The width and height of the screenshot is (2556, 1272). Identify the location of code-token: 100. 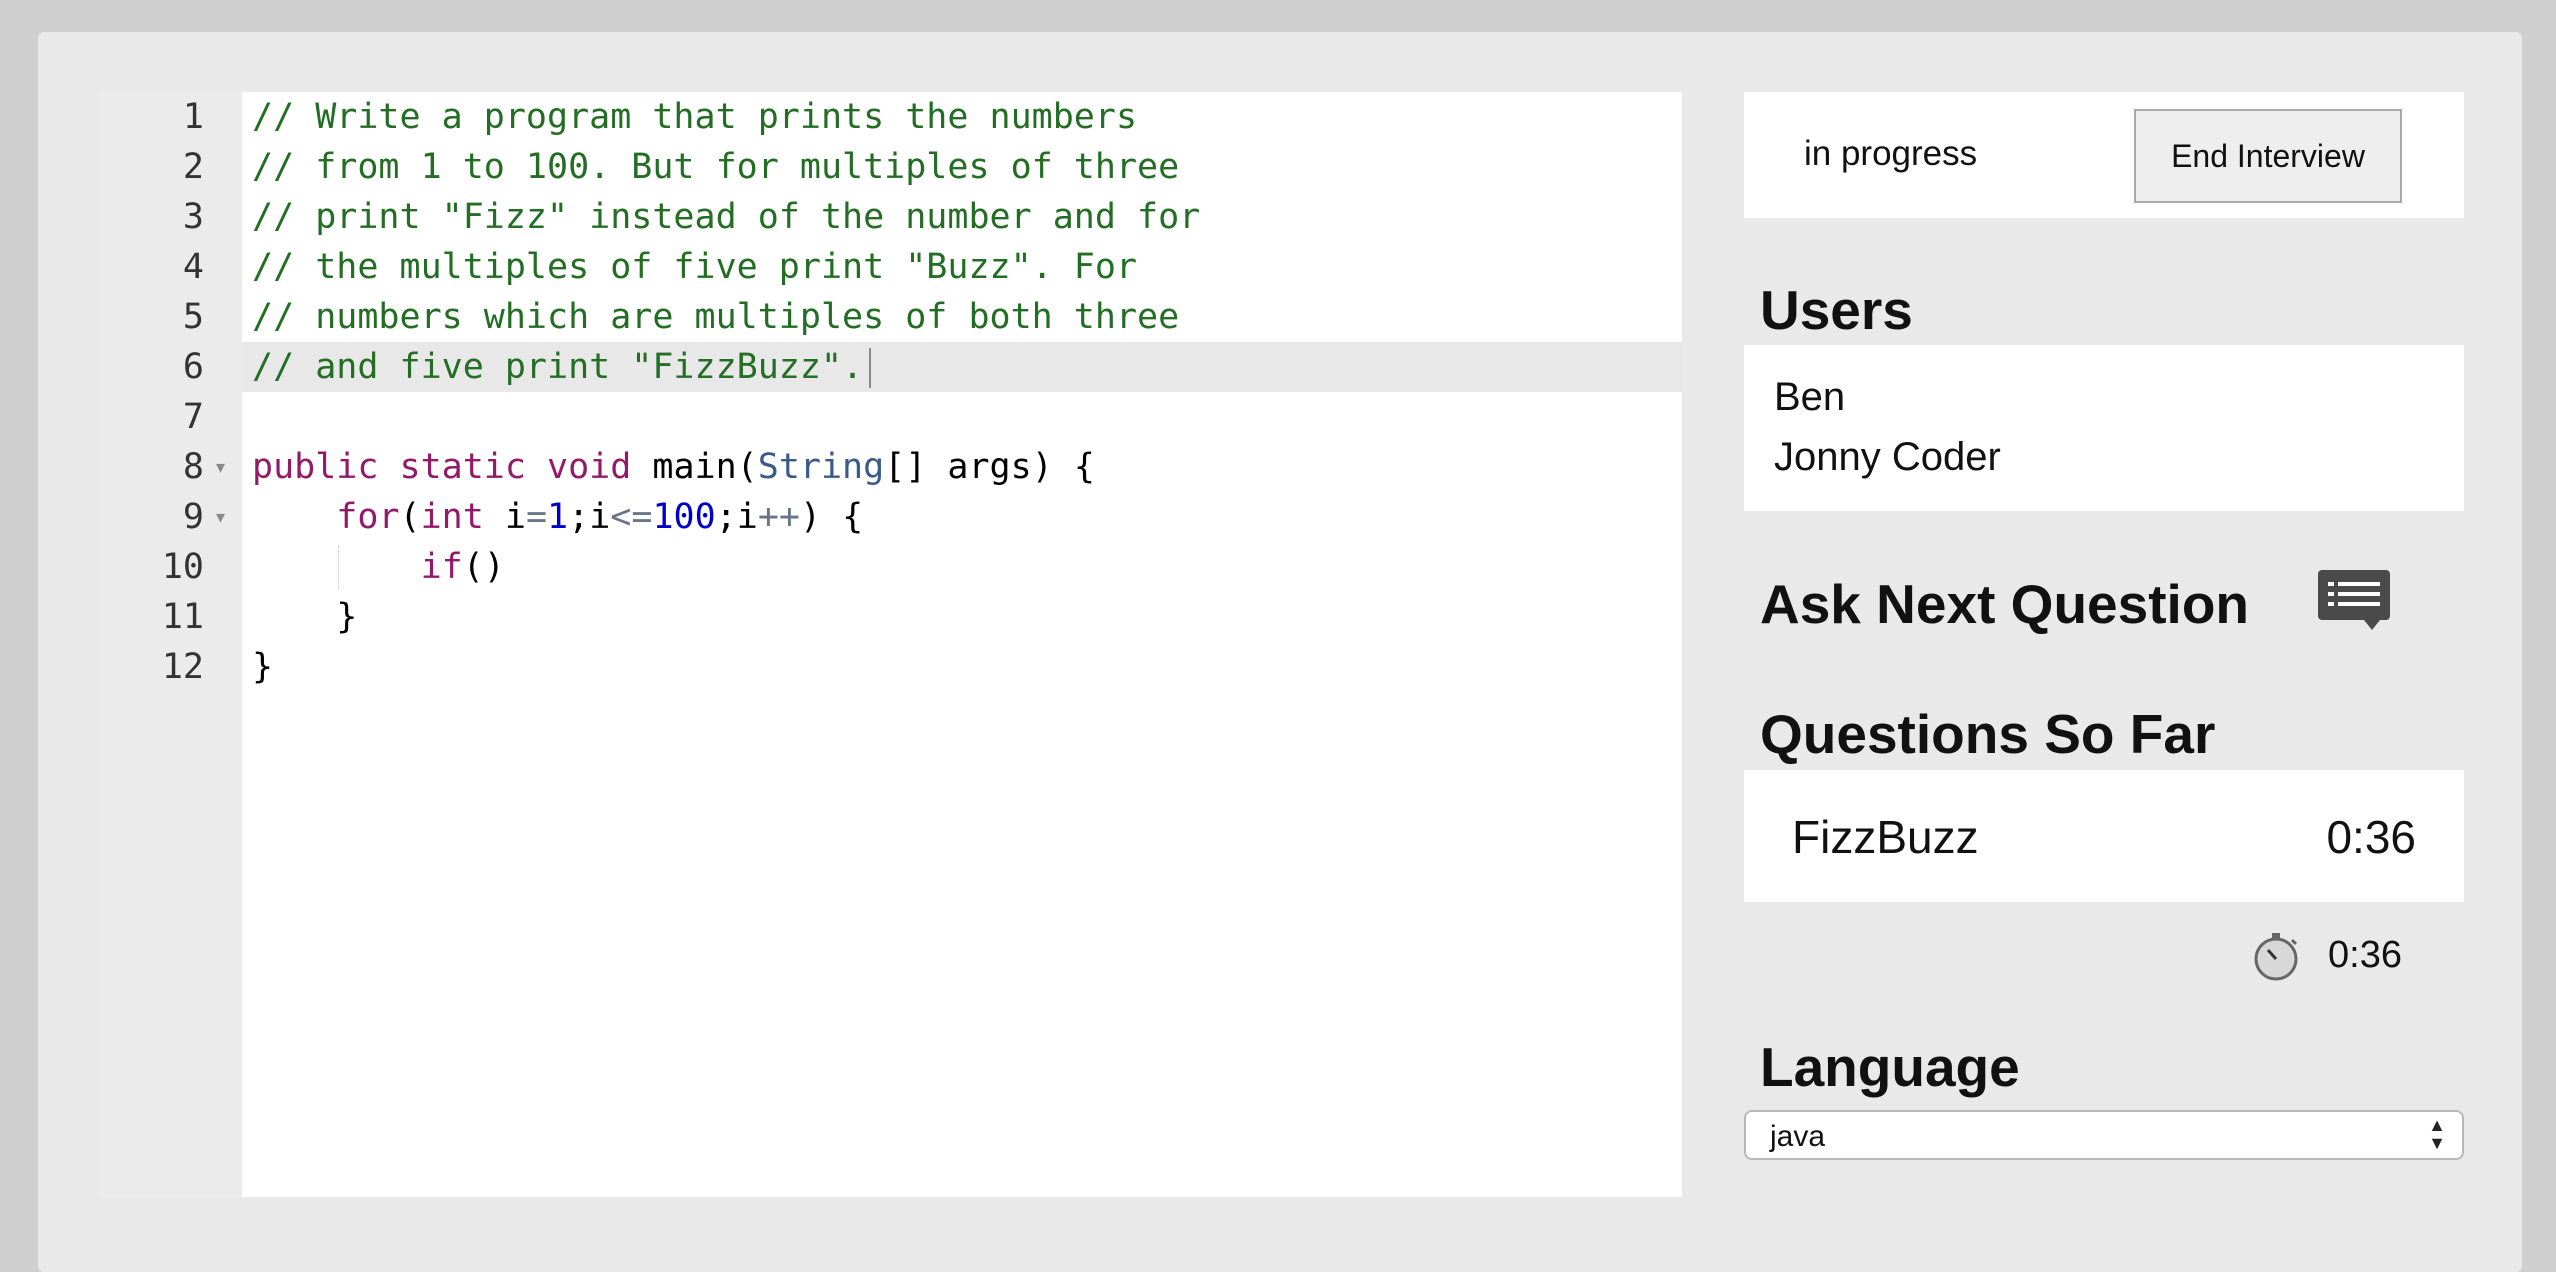
(684, 517).